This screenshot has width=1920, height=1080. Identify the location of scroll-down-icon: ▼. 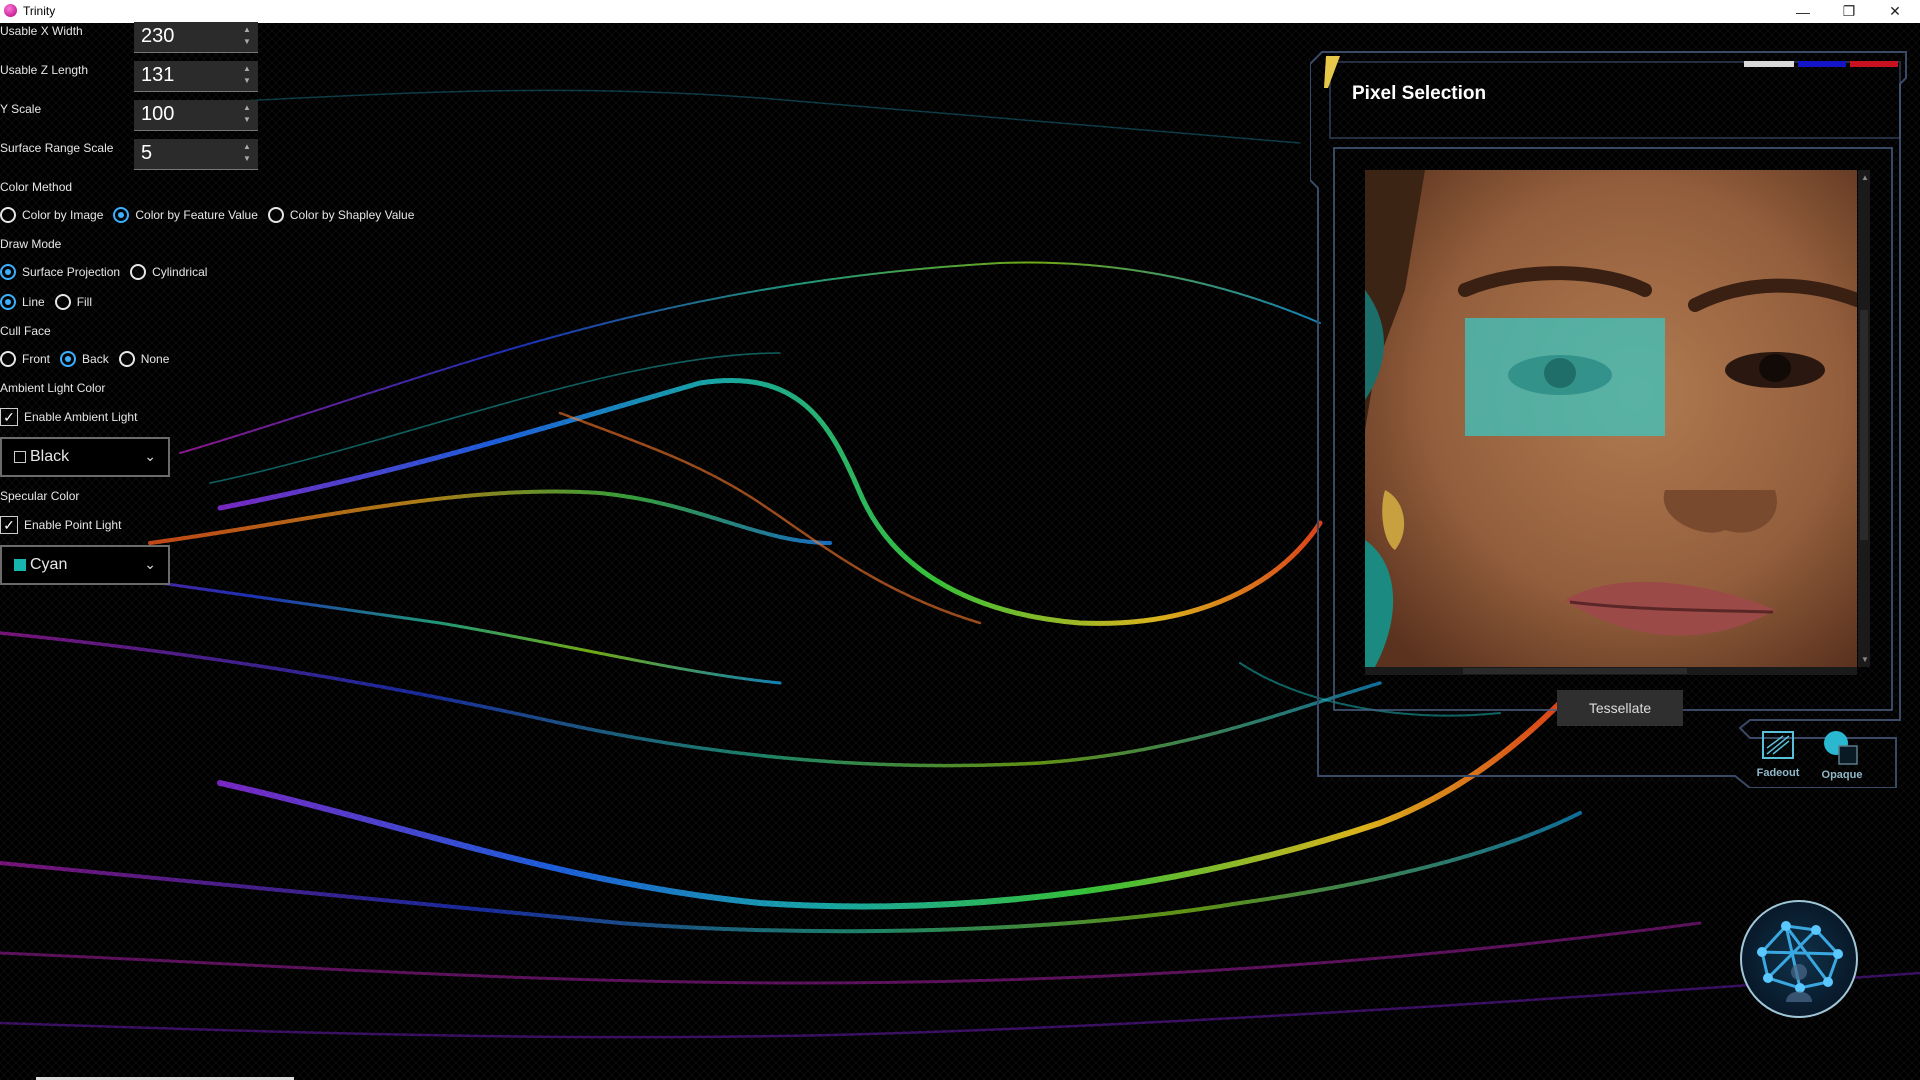
(1865, 659).